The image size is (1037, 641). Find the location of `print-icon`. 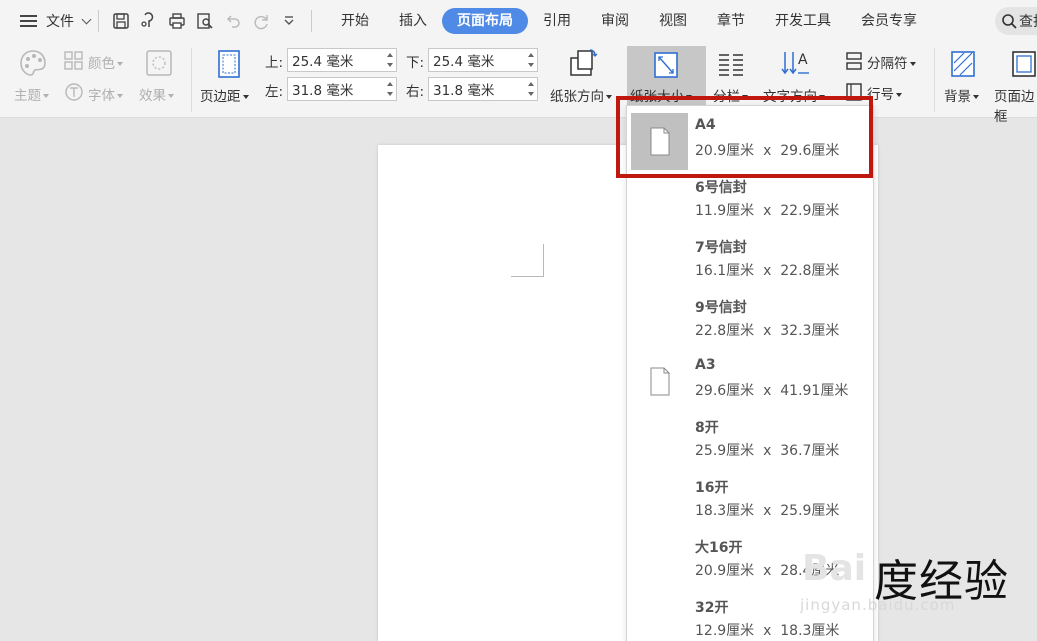

print-icon is located at coordinates (177, 21).